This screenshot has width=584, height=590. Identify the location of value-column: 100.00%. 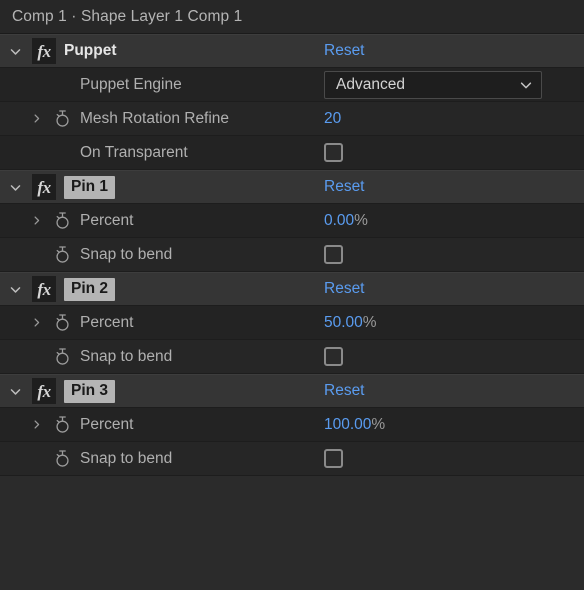
(454, 424).